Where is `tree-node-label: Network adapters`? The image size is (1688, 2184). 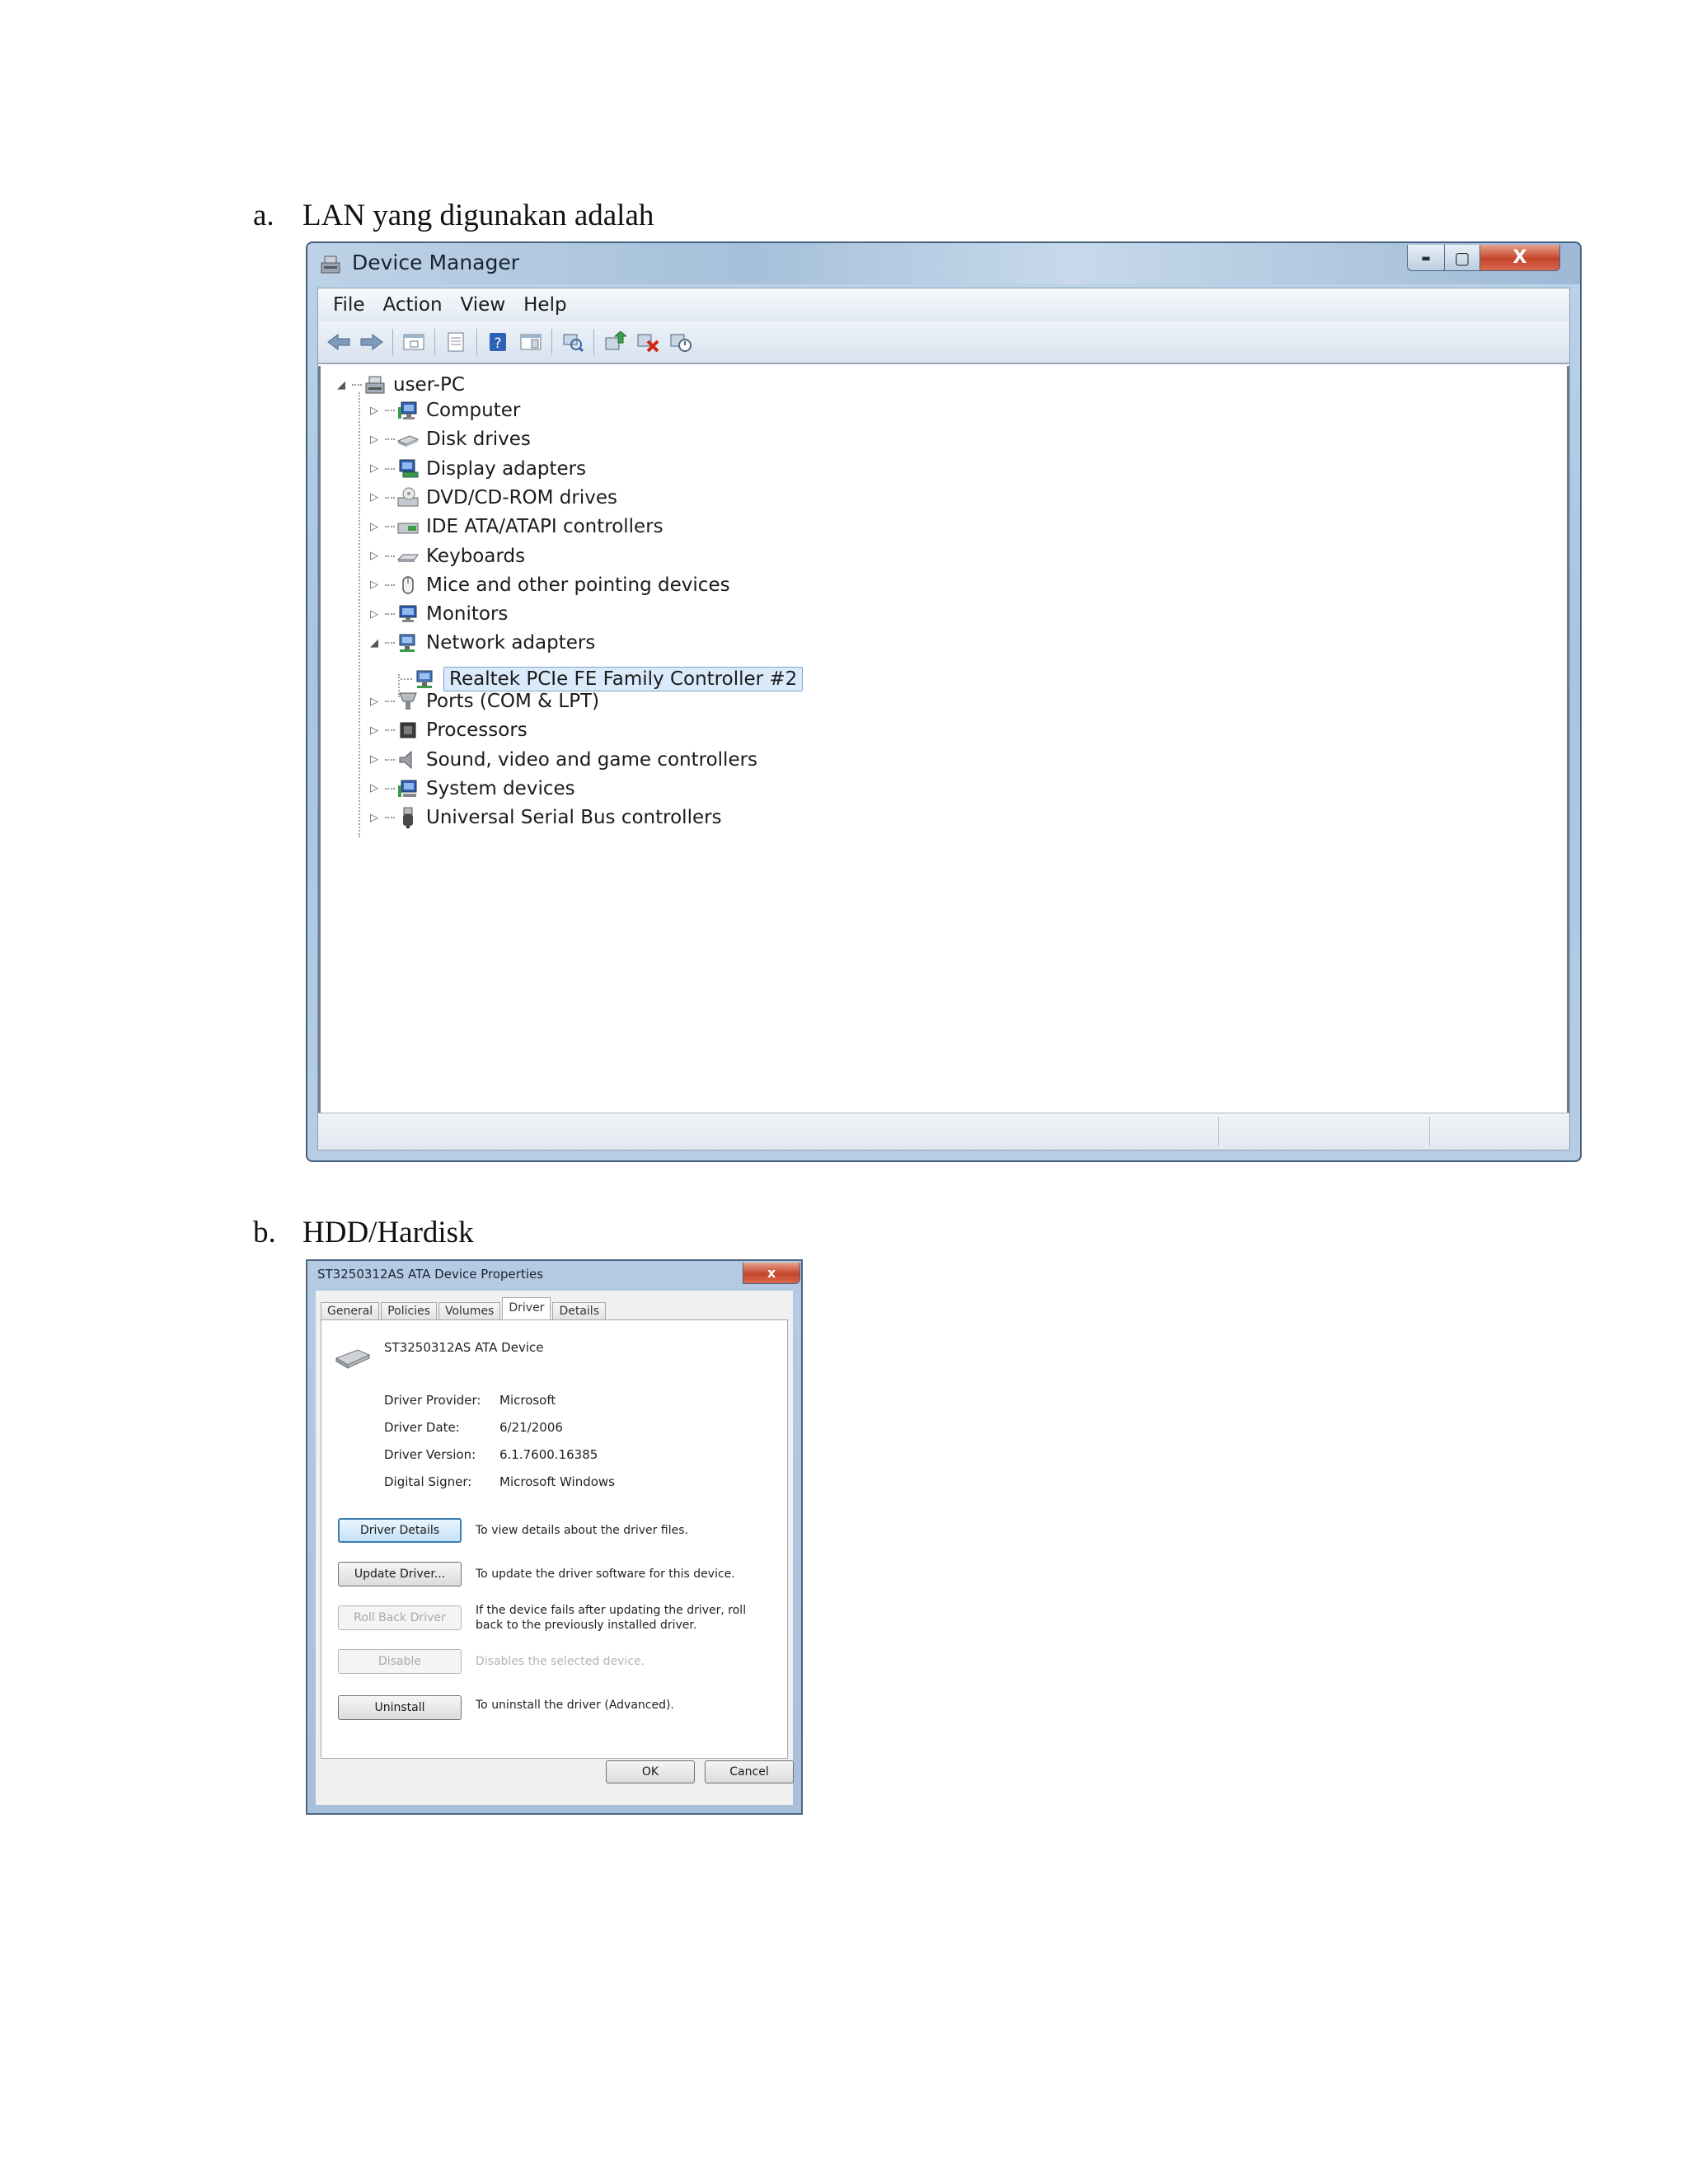
tree-node-label: Network adapters is located at coordinates (511, 643).